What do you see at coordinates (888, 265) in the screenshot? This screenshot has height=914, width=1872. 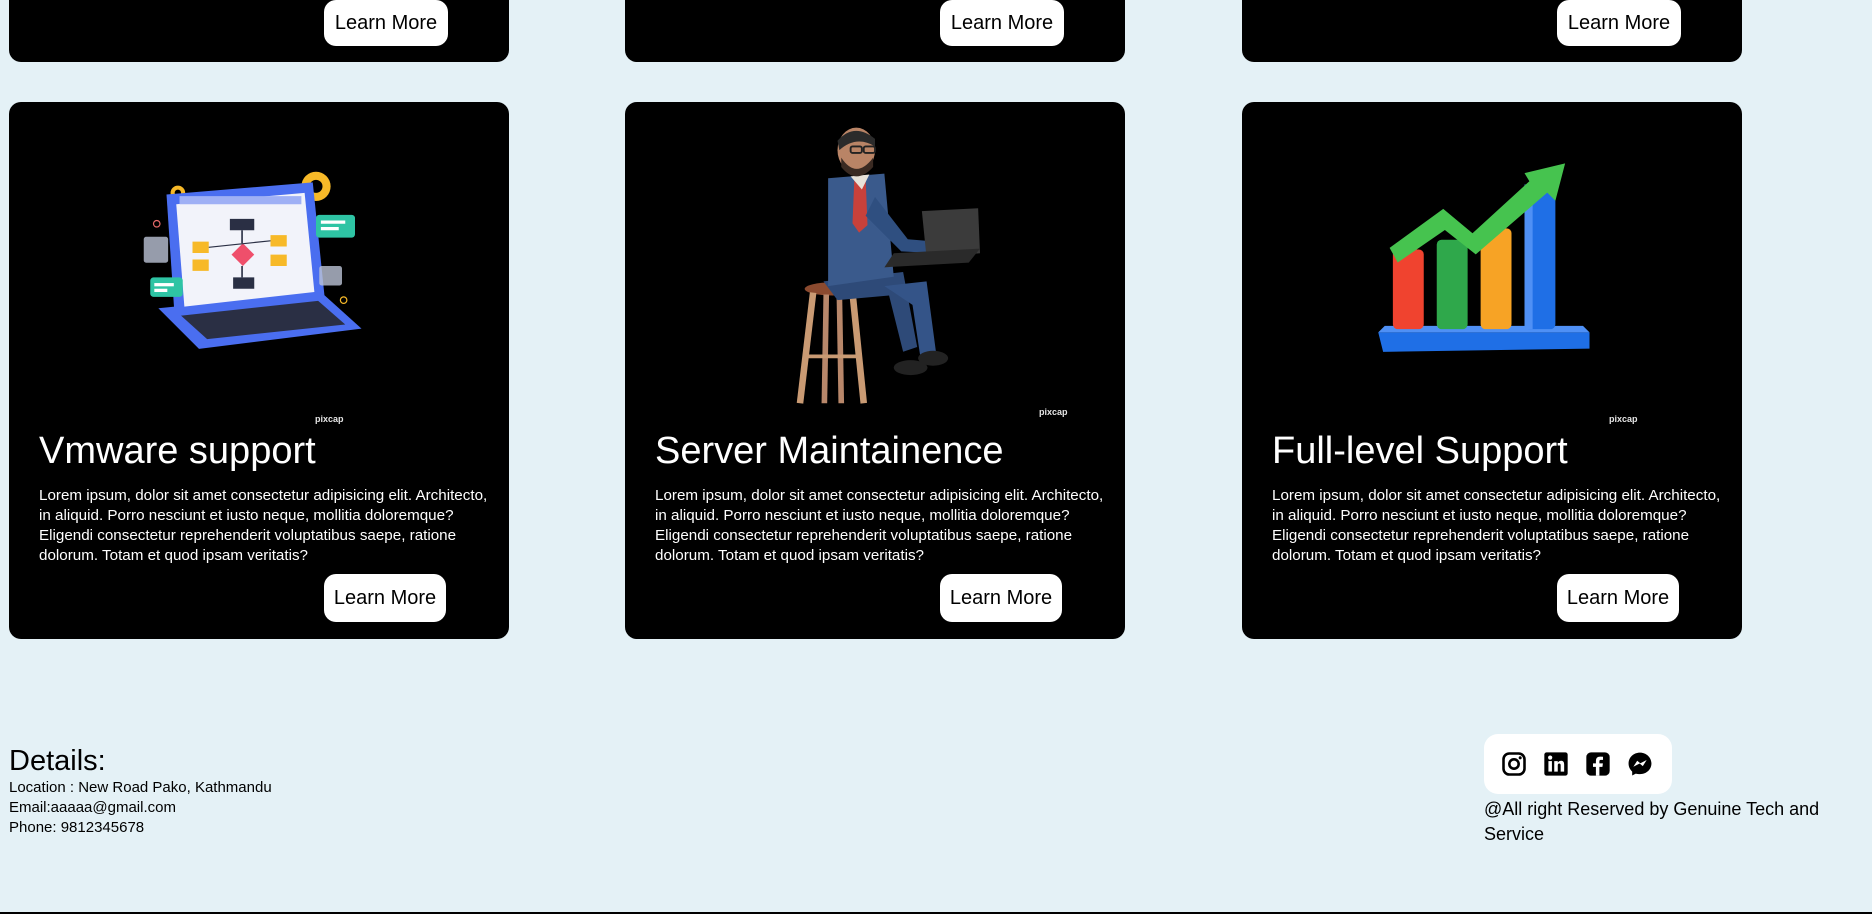 I see `man-with-laptop-illustration` at bounding box center [888, 265].